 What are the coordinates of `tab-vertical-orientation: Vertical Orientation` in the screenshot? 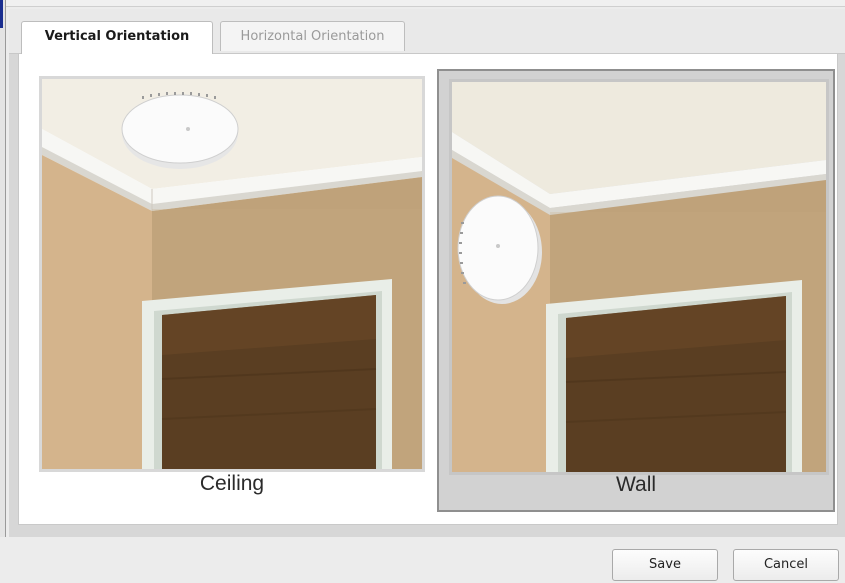 It's located at (117, 37).